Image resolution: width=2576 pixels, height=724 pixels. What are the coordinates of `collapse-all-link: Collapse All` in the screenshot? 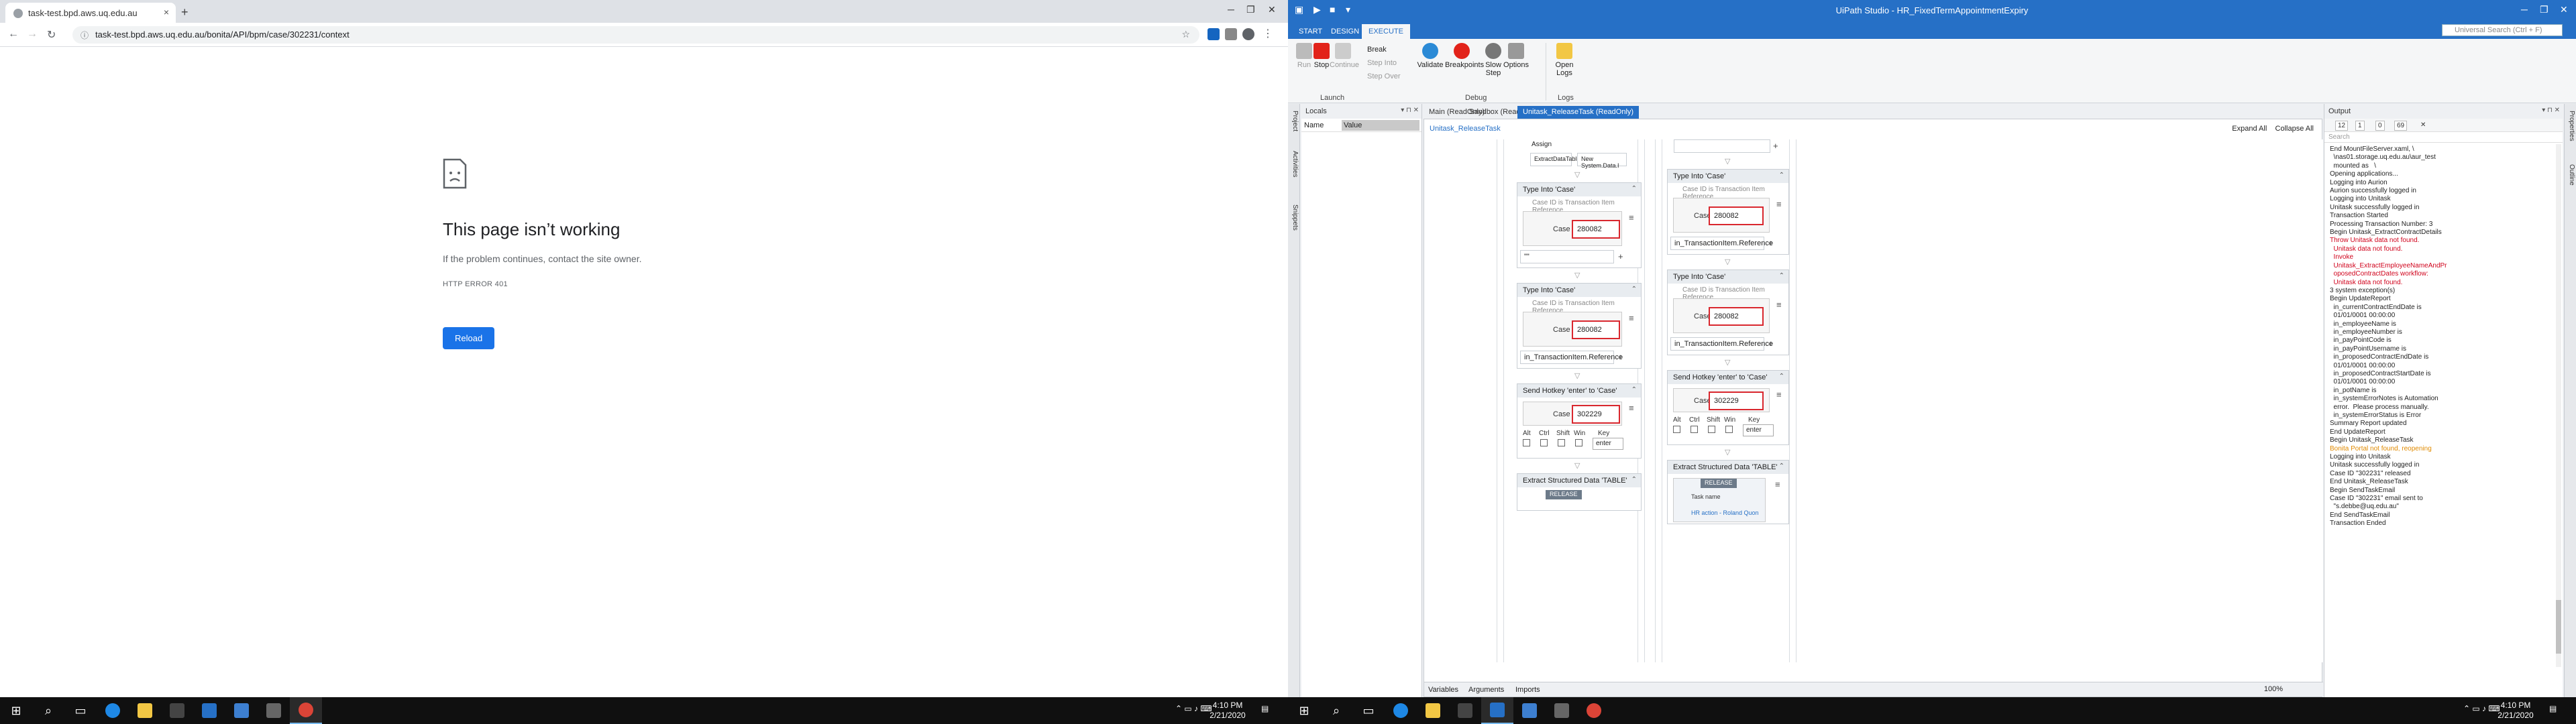 It's located at (2294, 129).